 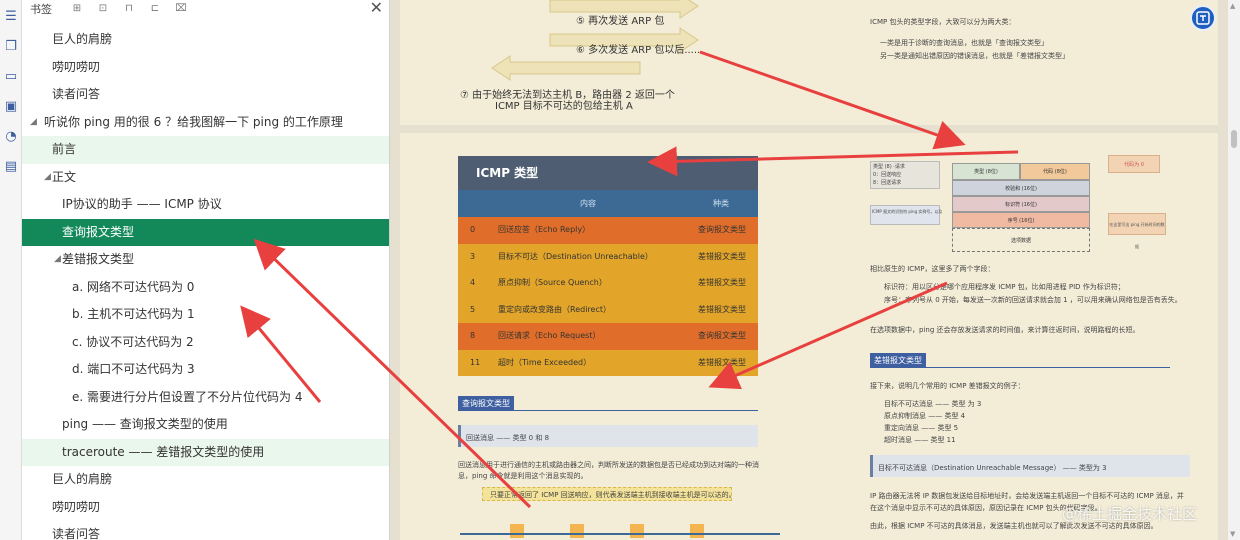 What do you see at coordinates (549, 335) in the screenshot?
I see `icmp-content: 回送请求（Echo Request）` at bounding box center [549, 335].